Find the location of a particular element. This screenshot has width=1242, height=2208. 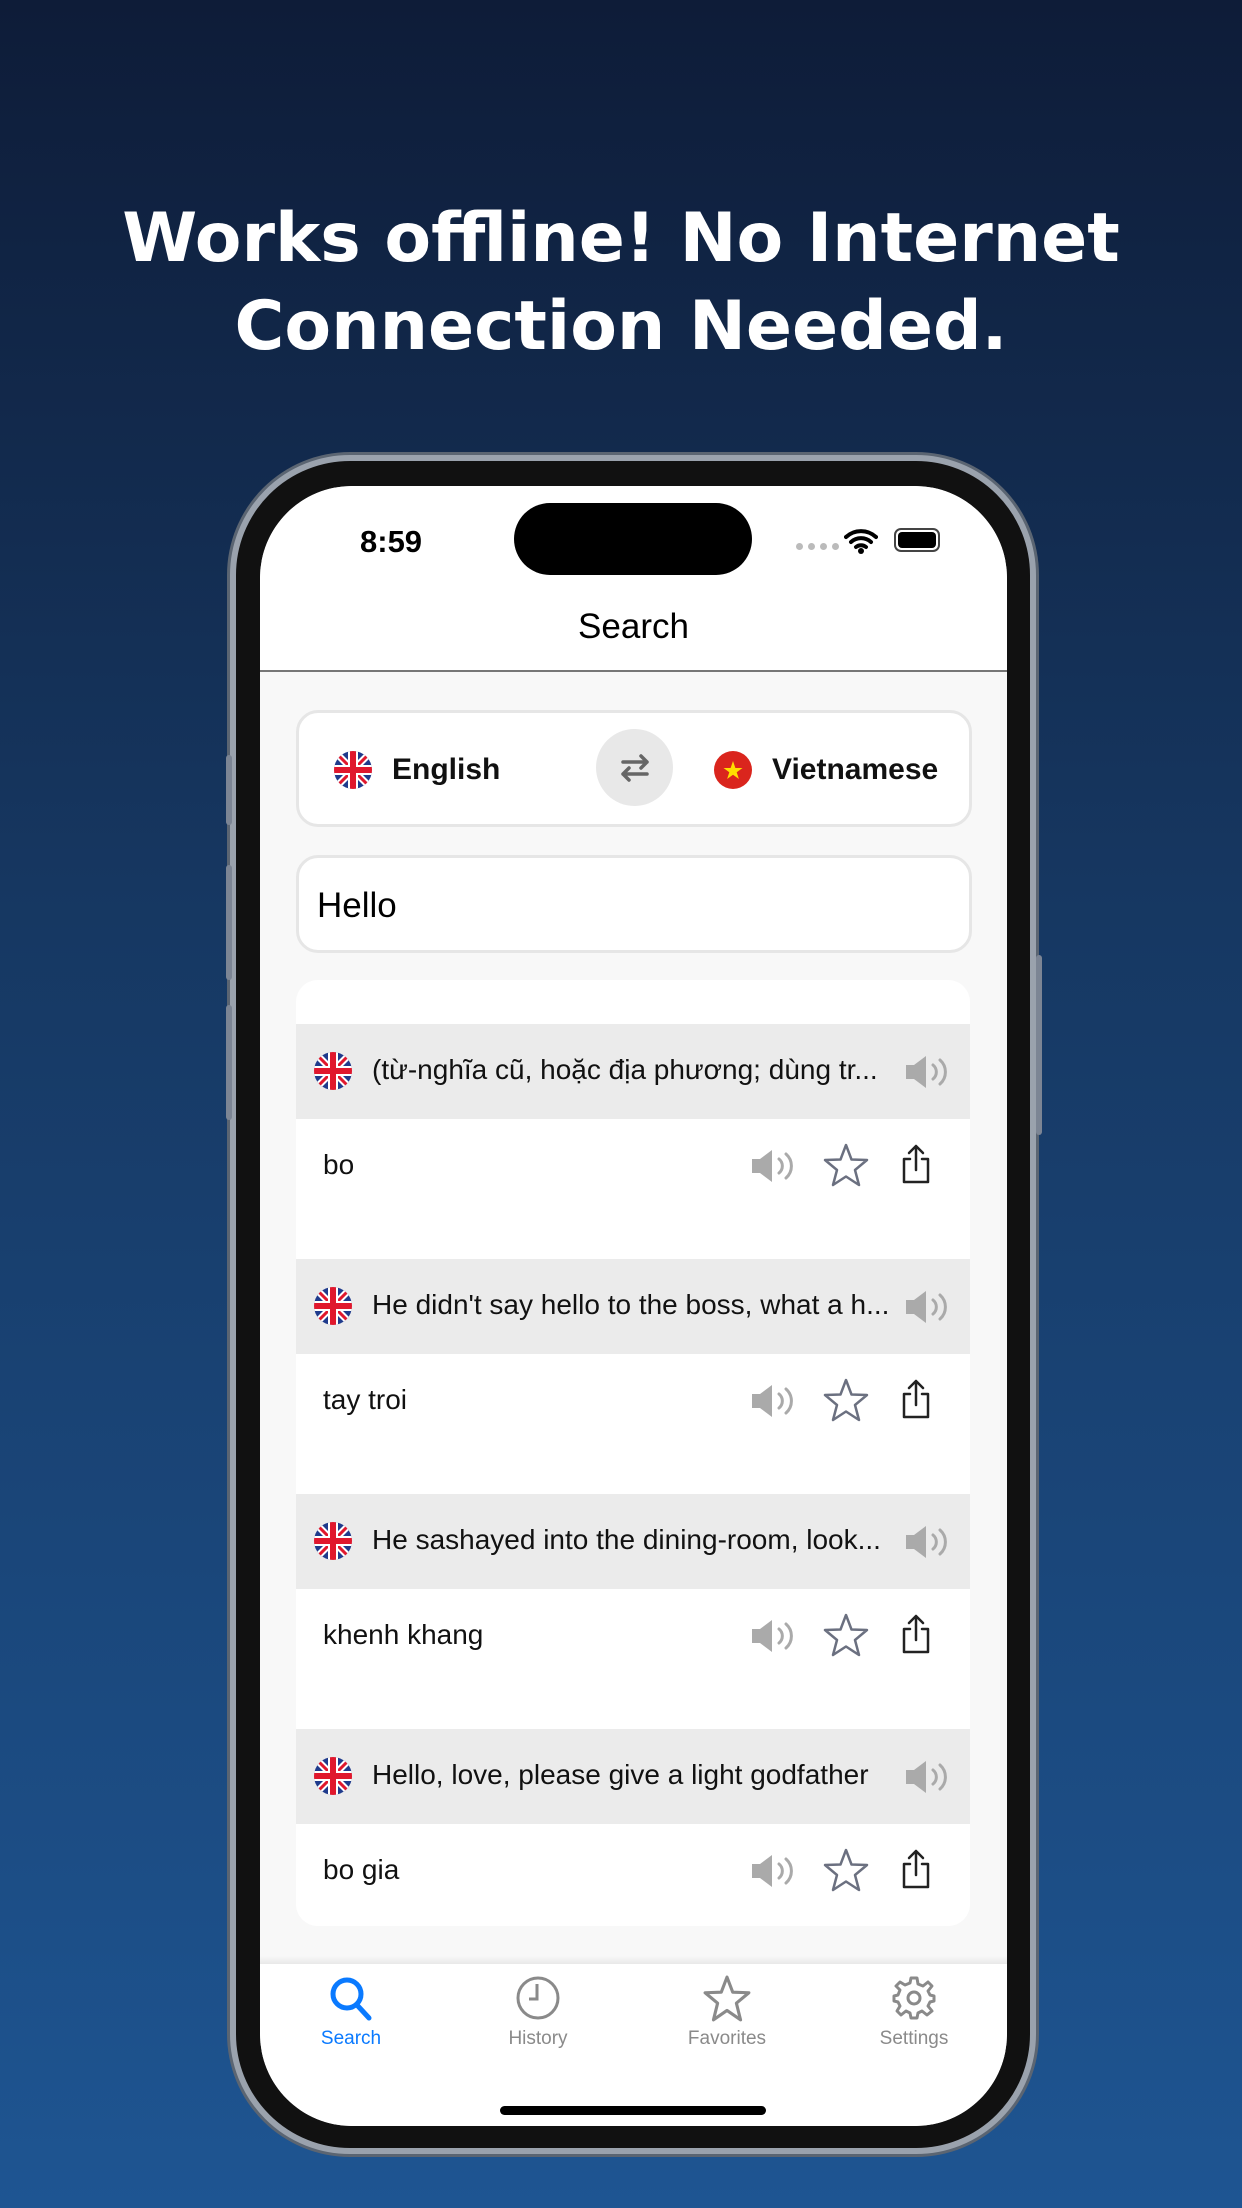

result-translation-row: bo is located at coordinates (633, 1188).